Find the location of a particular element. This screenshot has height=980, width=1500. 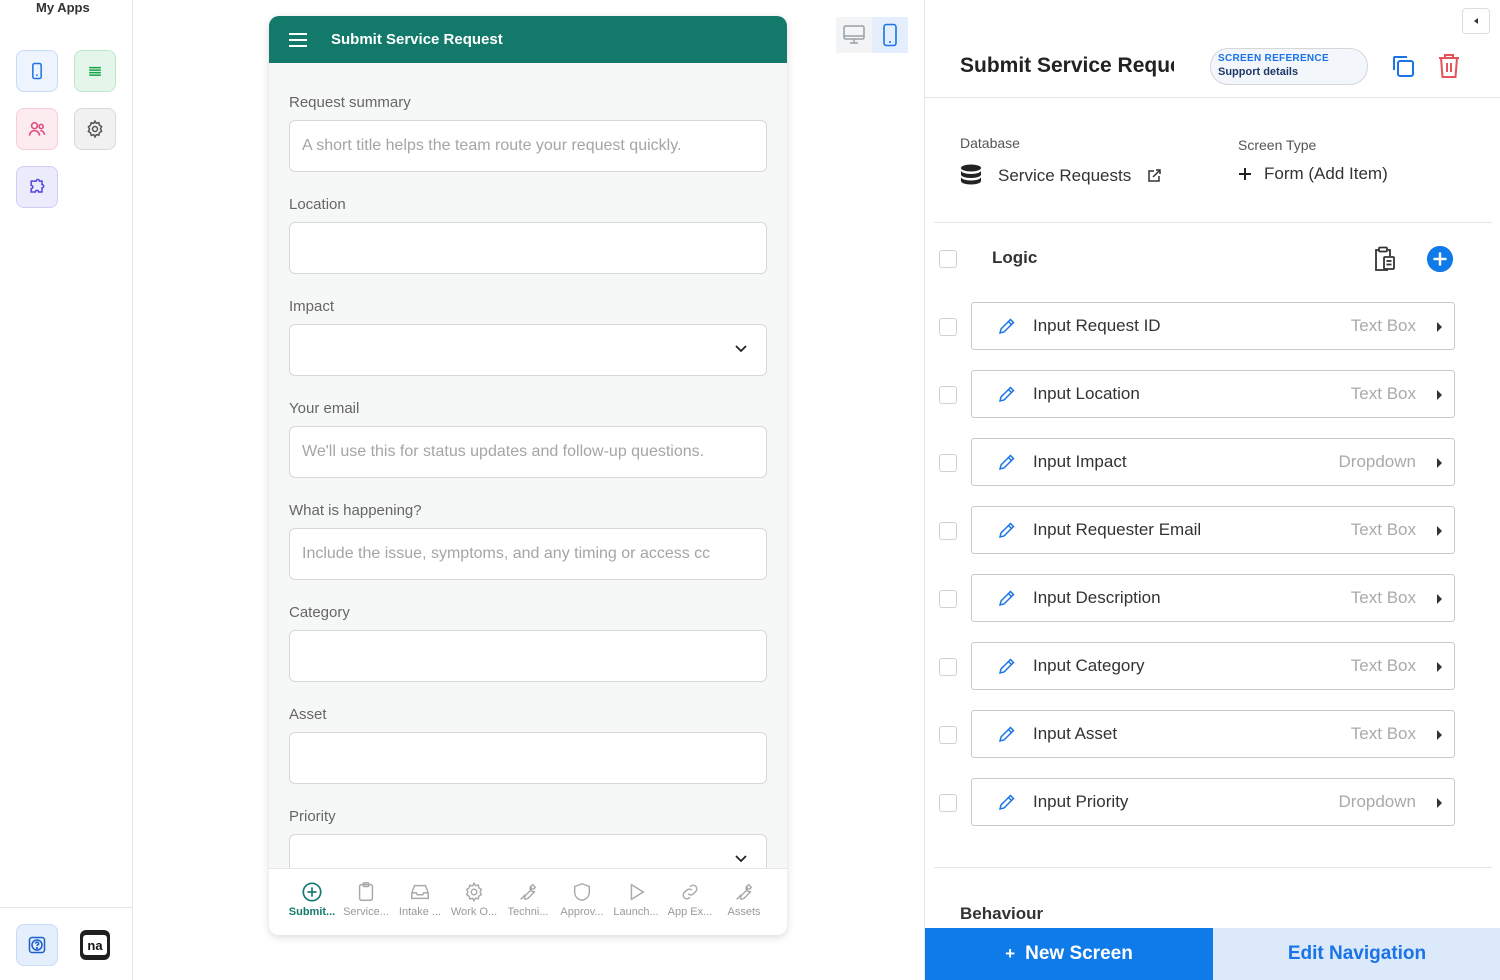

logic-item: Input Impact Dropdown is located at coordinates (1213, 462).